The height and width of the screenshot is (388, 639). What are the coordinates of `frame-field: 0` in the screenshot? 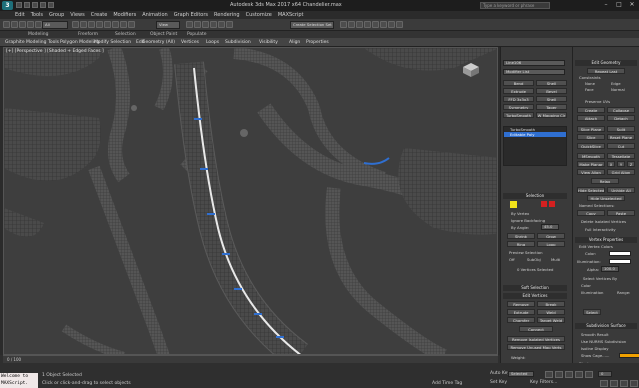 It's located at (605, 374).